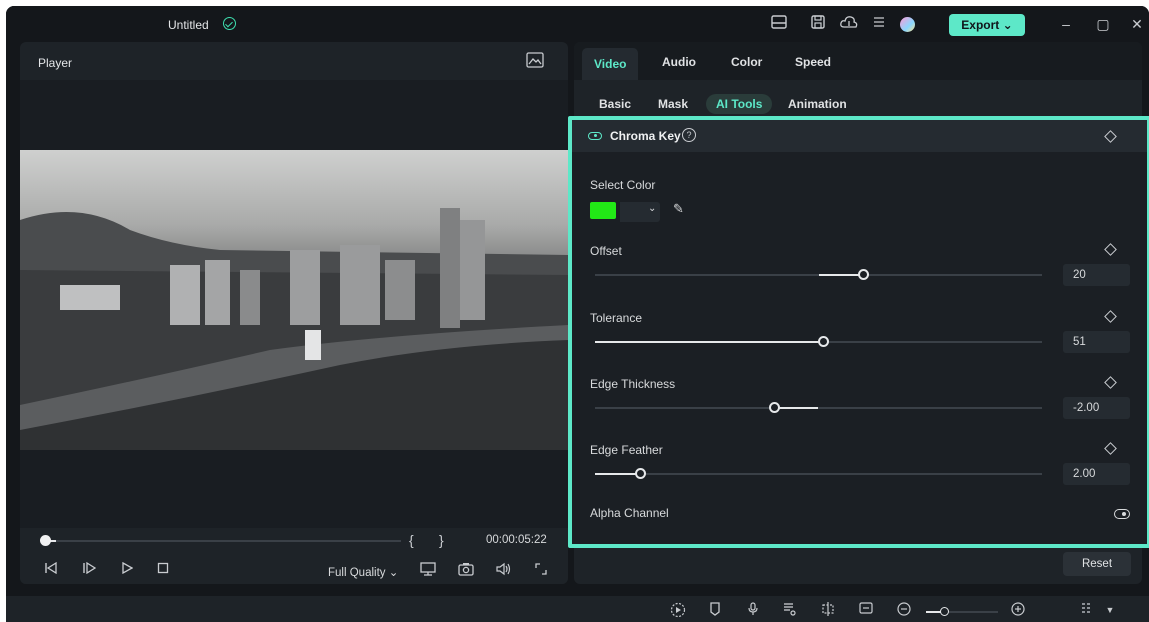 The width and height of the screenshot is (1149, 622). What do you see at coordinates (163, 570) in the screenshot?
I see `stop-icon` at bounding box center [163, 570].